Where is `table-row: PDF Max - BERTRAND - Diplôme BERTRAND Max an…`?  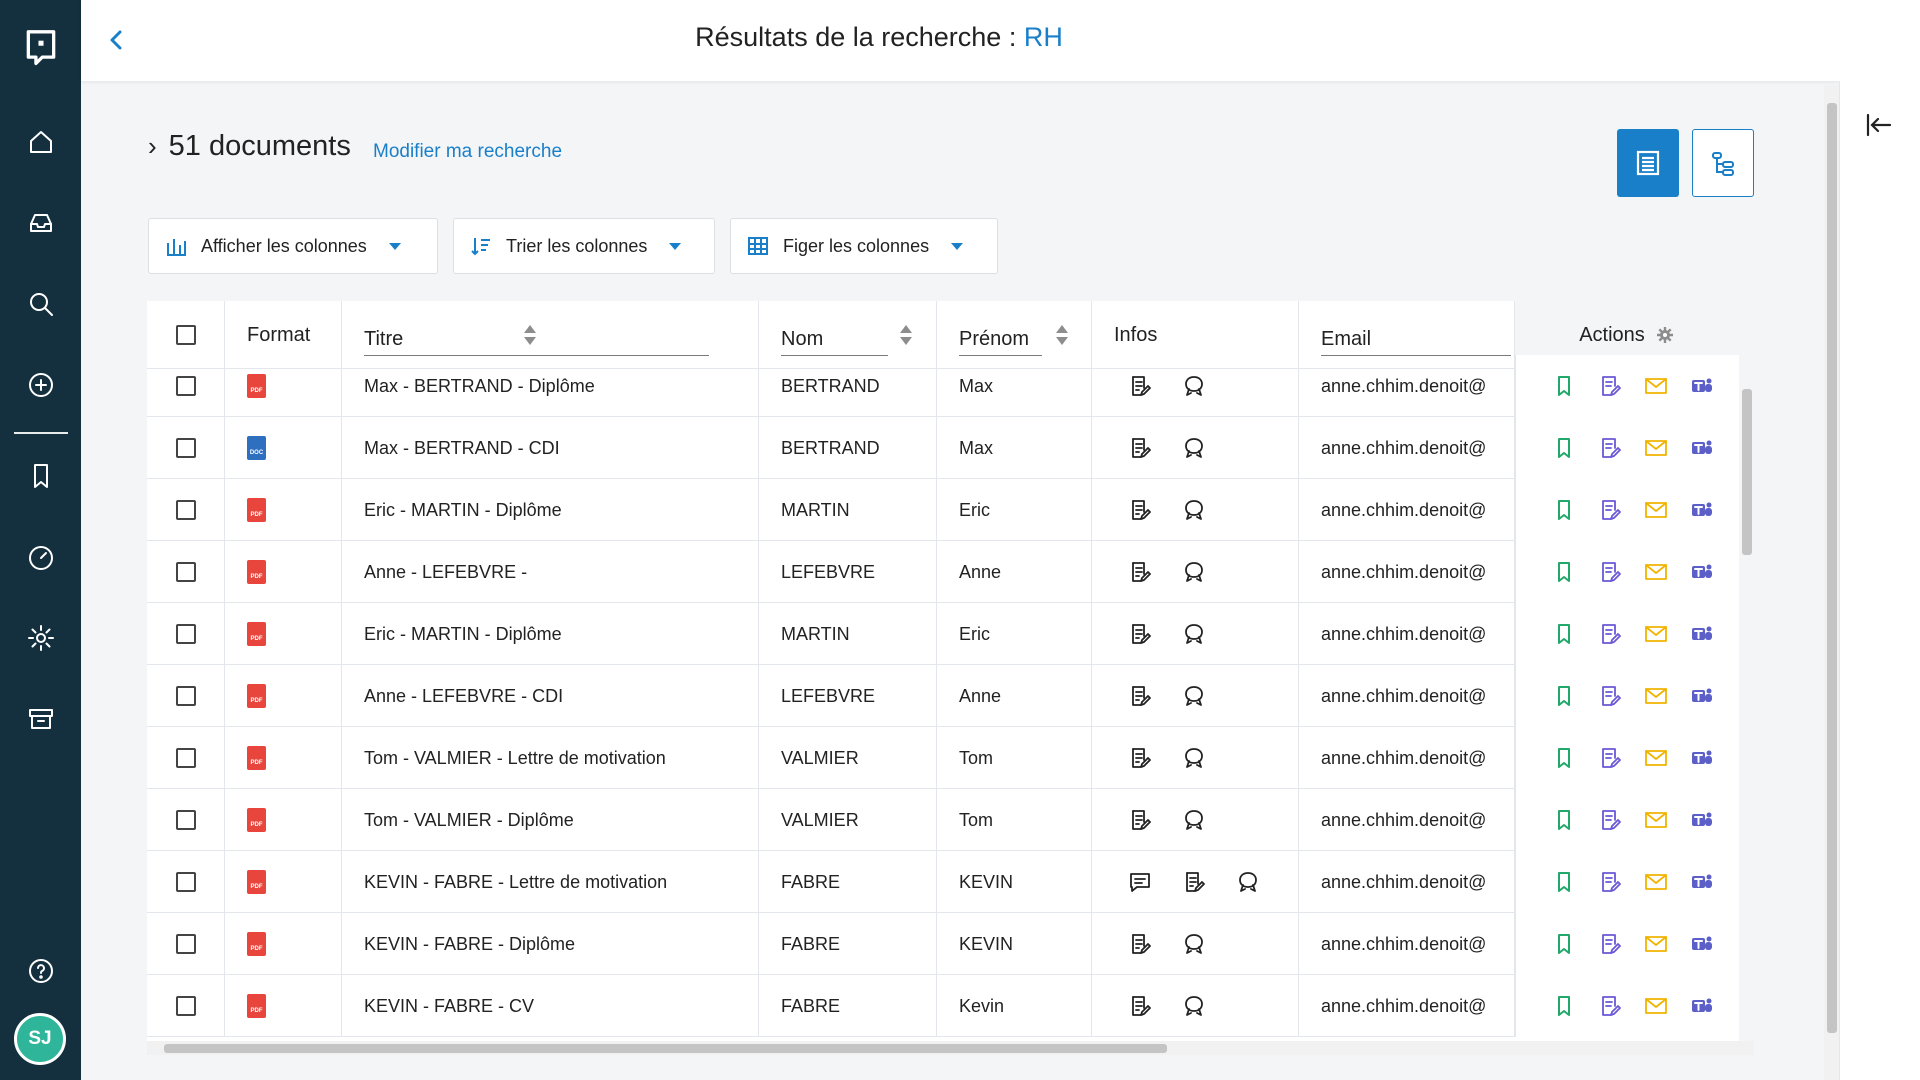
table-row: PDF Max - BERTRAND - Diplôme BERTRAND Max an… is located at coordinates (943, 386).